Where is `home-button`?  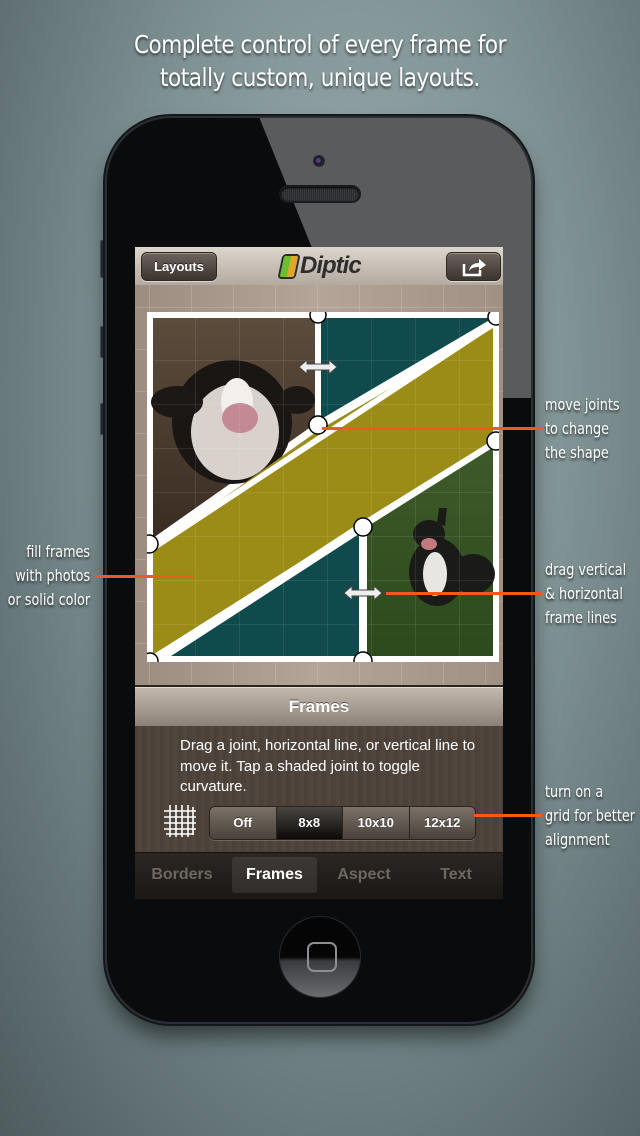
home-button is located at coordinates (320, 957).